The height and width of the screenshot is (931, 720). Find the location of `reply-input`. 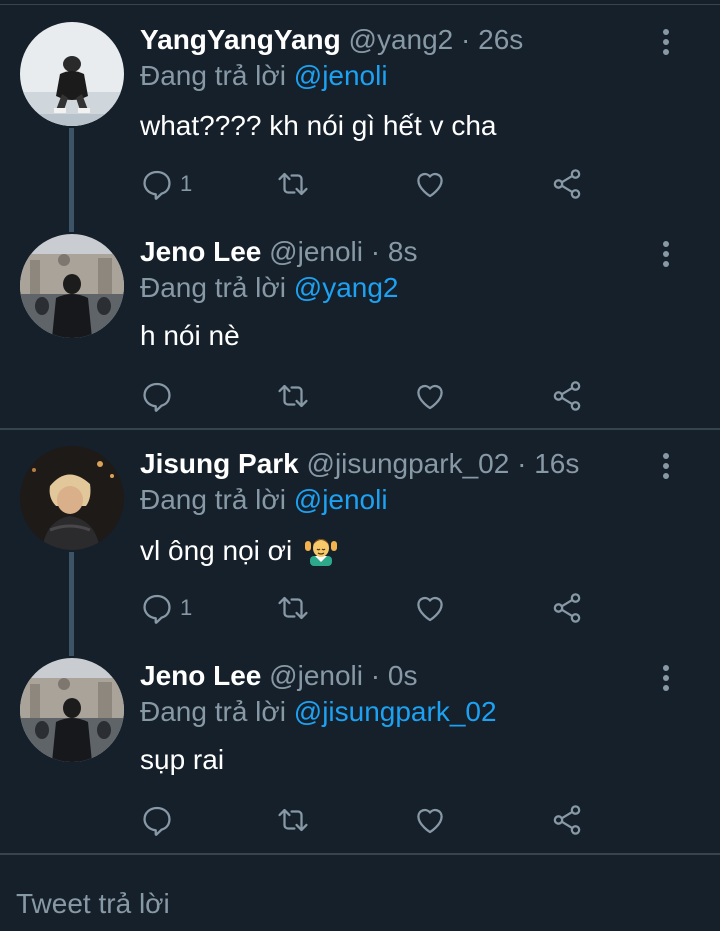

reply-input is located at coordinates (356, 904).